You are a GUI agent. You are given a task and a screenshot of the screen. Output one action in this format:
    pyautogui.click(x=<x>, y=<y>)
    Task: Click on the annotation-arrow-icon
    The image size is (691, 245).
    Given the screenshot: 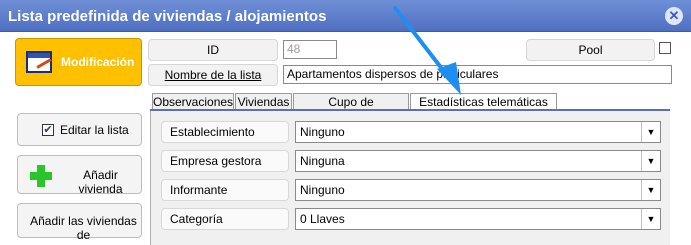 What is the action you would take?
    pyautogui.click(x=427, y=50)
    